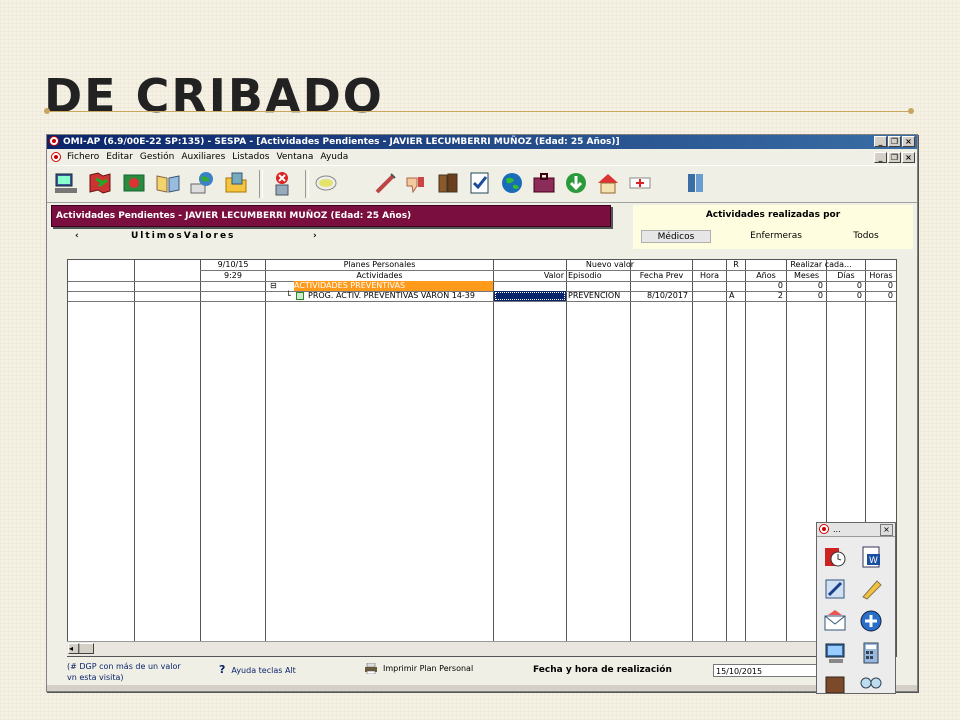 The image size is (960, 720). I want to click on folders-icon, so click(448, 183).